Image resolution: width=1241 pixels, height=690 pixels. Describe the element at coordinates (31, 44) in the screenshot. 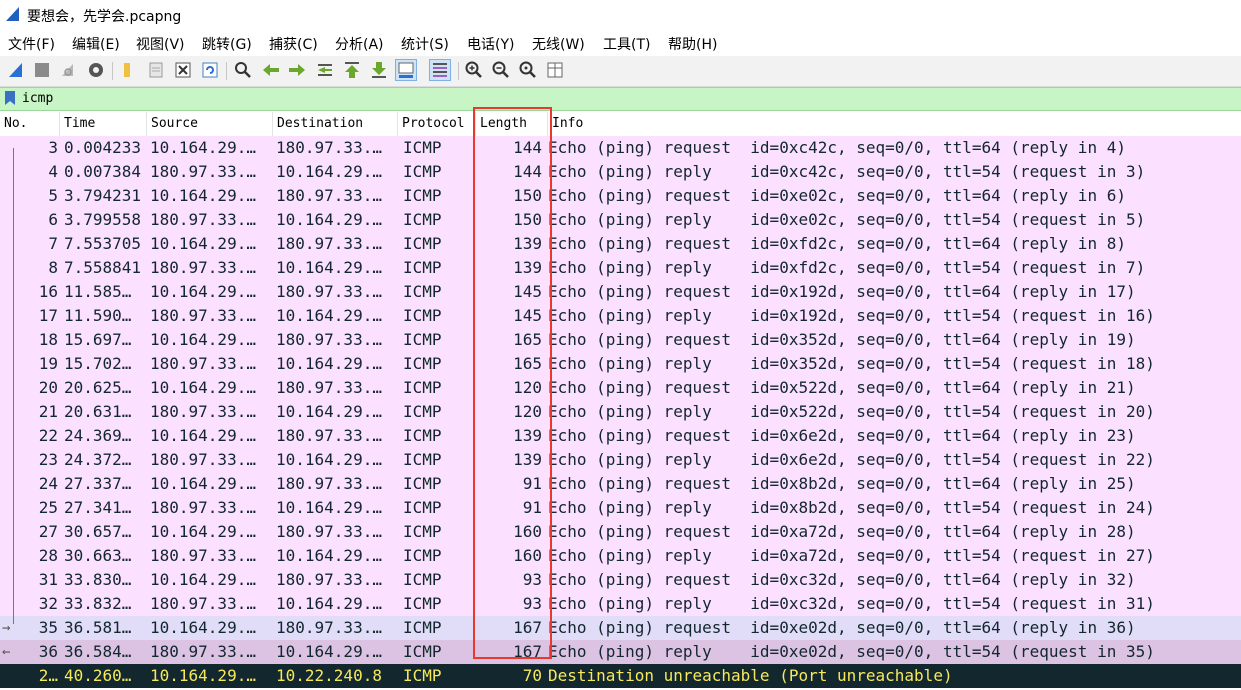

I see `menu-file: 文件(F)` at that location.